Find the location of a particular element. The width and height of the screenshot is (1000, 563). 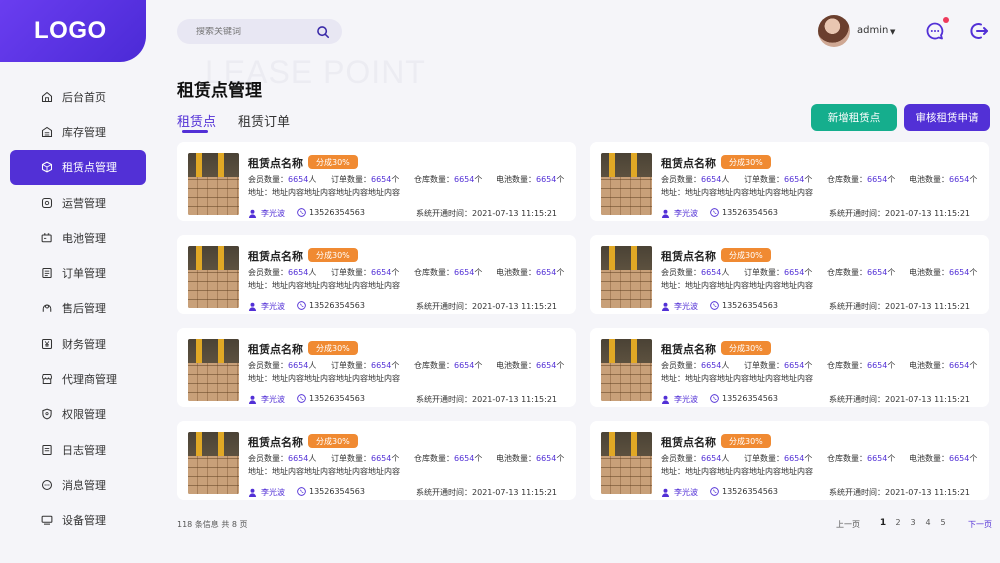

tab-lease-point: 租赁点 is located at coordinates (196, 120).